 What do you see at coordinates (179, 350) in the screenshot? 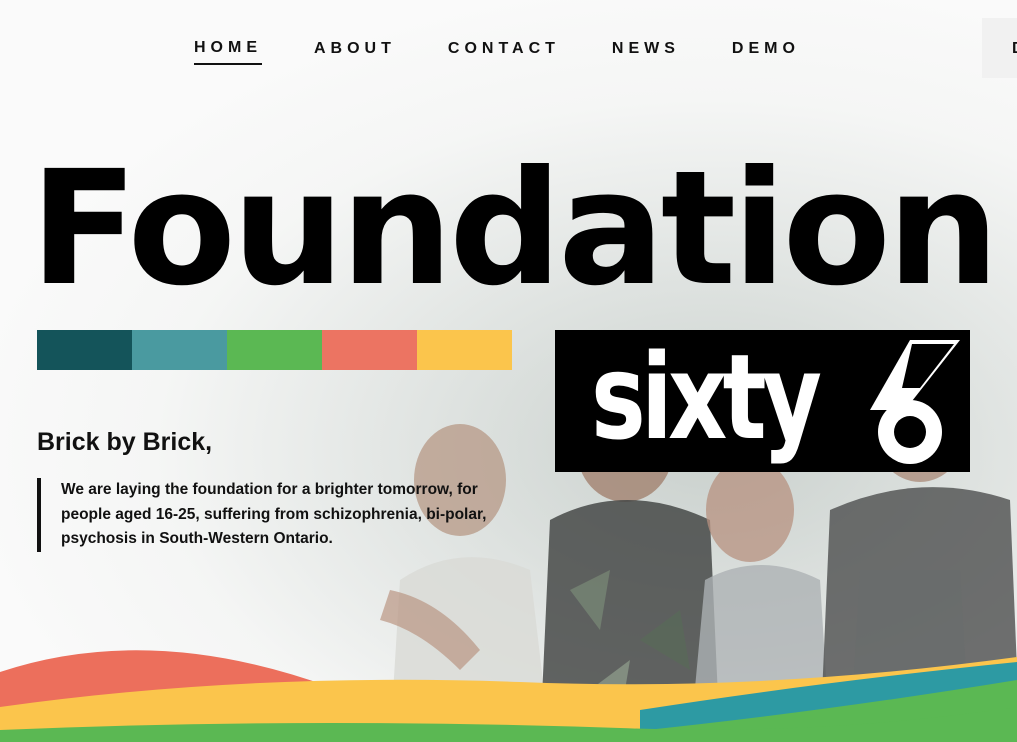
I see `stripe-segment-teal` at bounding box center [179, 350].